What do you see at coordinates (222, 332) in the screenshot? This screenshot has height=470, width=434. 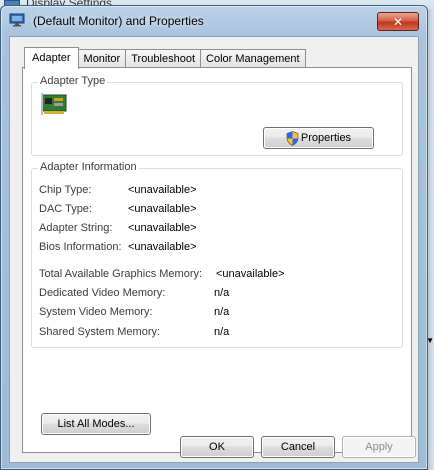 I see `shared-system-memory-value: n/a` at bounding box center [222, 332].